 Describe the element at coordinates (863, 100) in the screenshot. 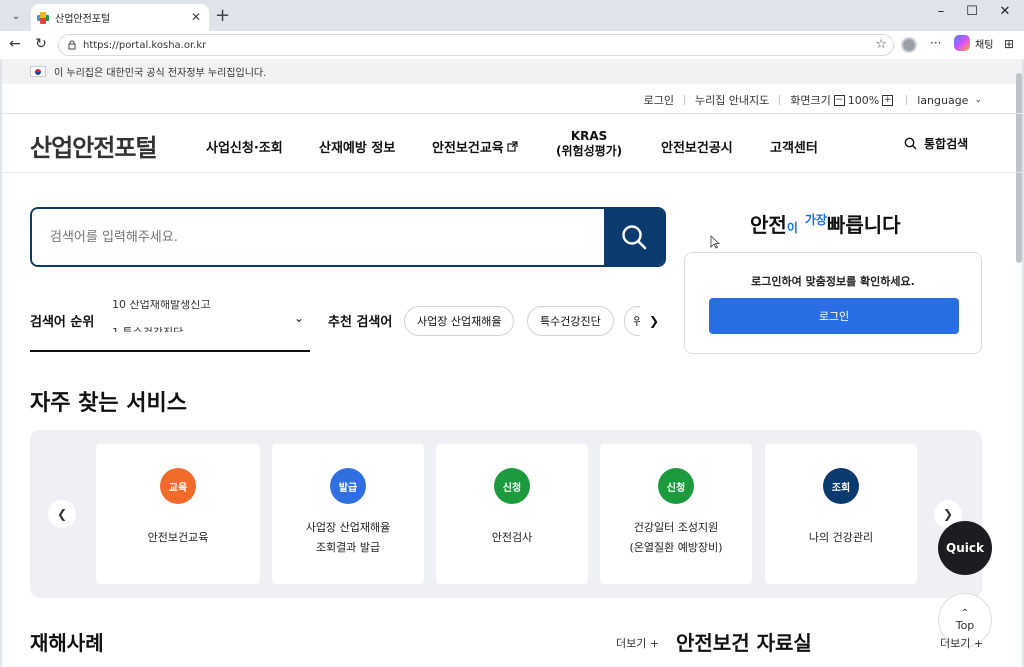

I see `zoom-value: 100%` at that location.